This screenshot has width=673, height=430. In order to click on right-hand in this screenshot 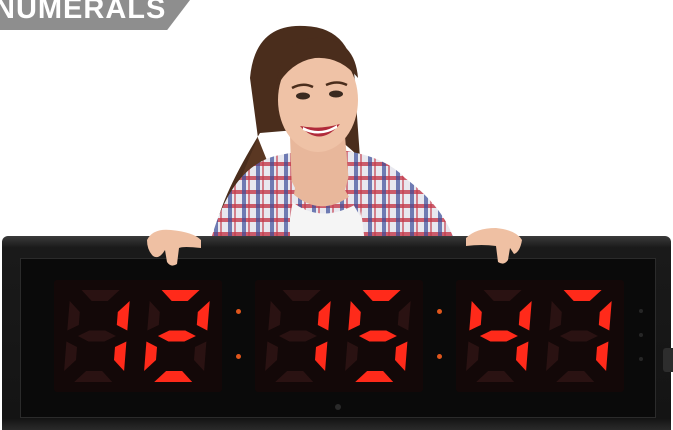, I will do `click(494, 246)`.